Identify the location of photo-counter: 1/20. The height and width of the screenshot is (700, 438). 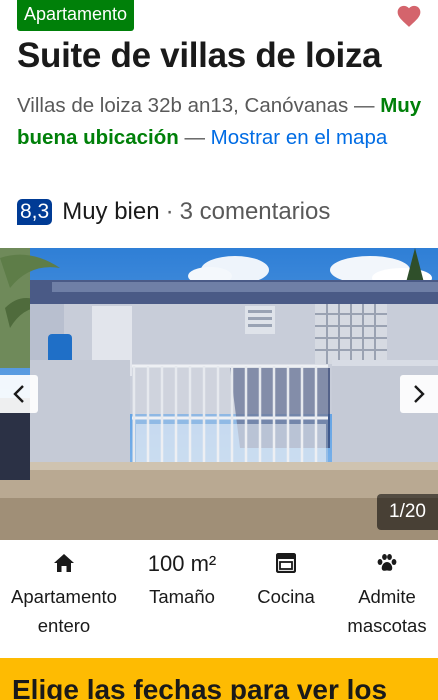
(407, 512).